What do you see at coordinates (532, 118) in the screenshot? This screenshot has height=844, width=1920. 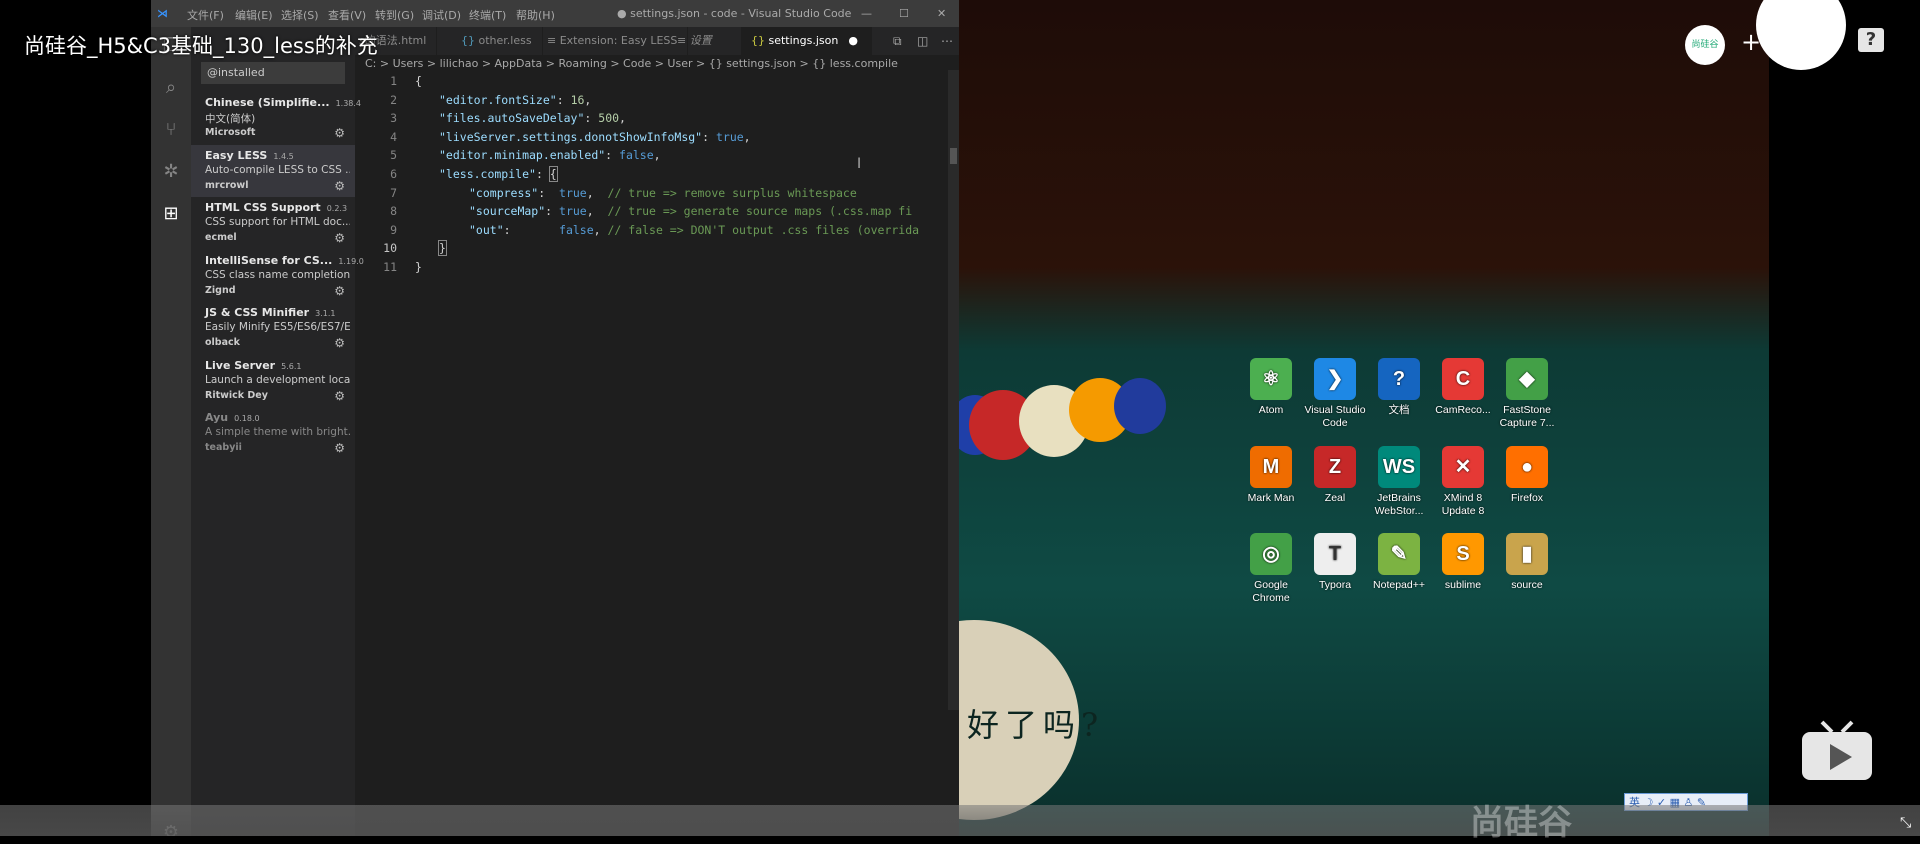 I see `code-line-3: "files.autoSaveDelay": 500,` at bounding box center [532, 118].